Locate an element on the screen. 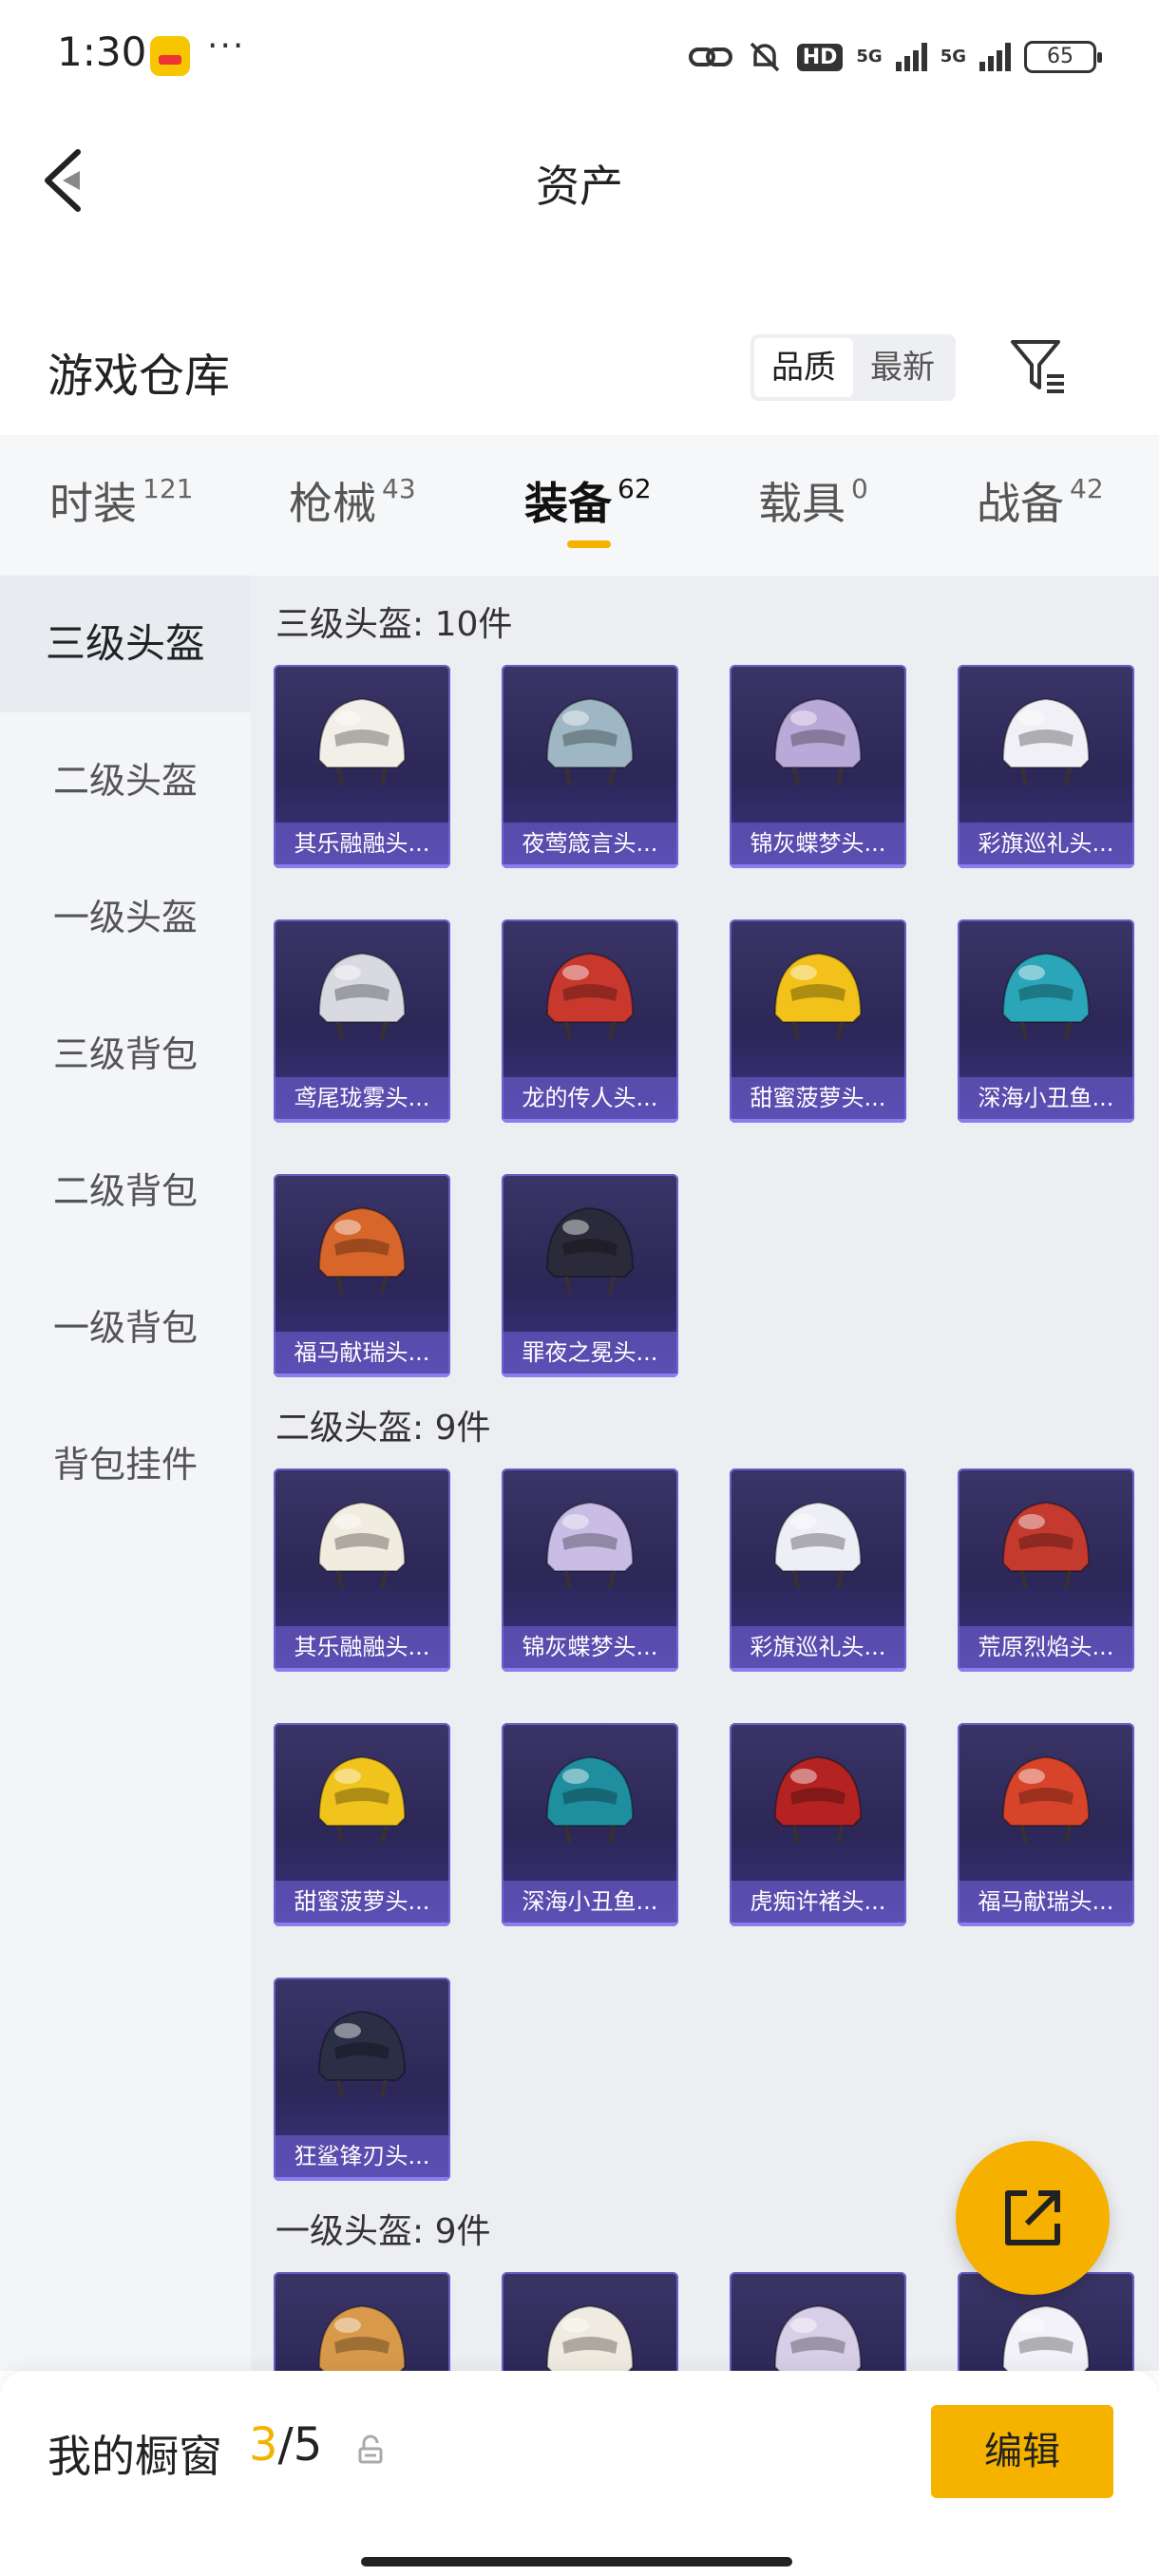  lock-icon is located at coordinates (370, 2449).